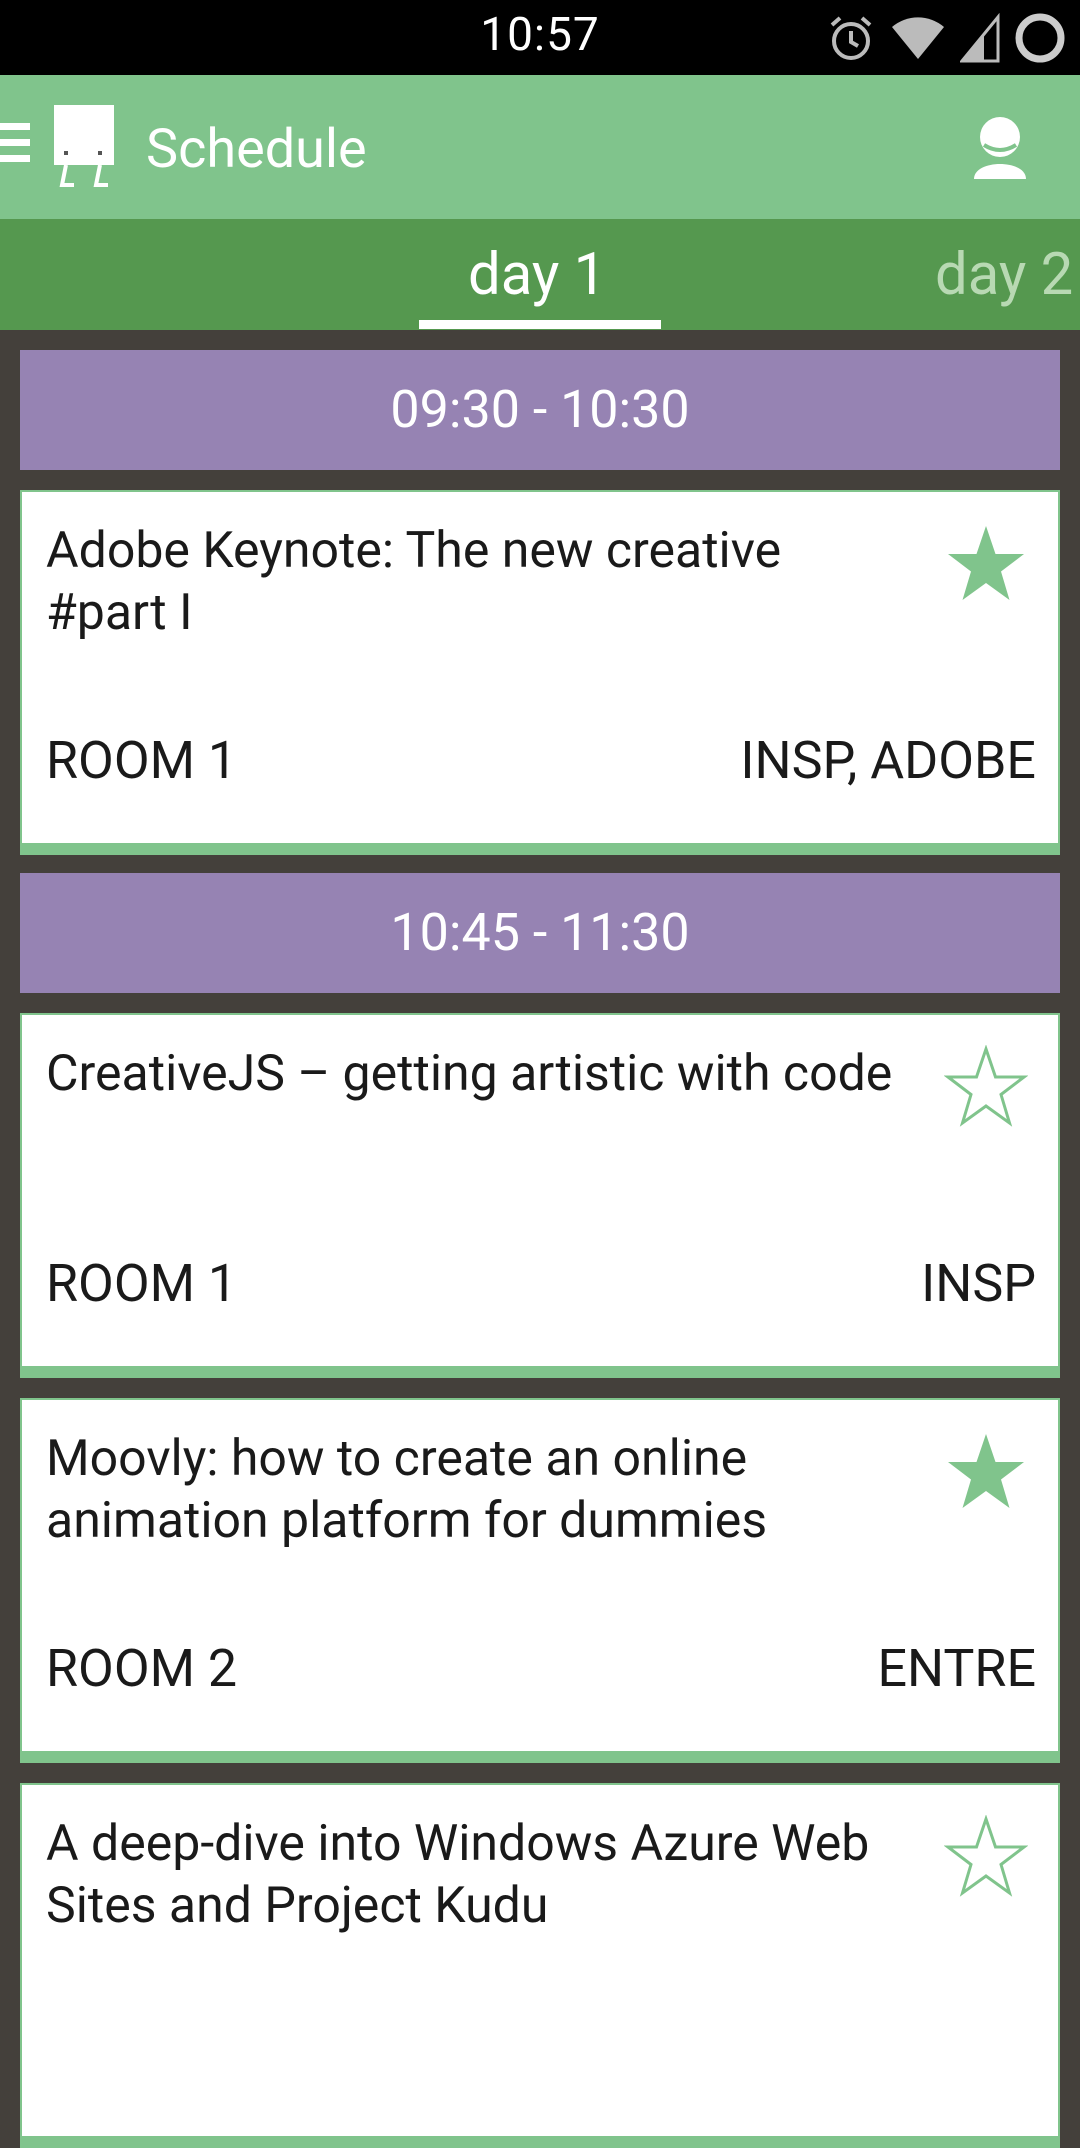 Image resolution: width=1080 pixels, height=2148 pixels. I want to click on status-icons, so click(946, 38).